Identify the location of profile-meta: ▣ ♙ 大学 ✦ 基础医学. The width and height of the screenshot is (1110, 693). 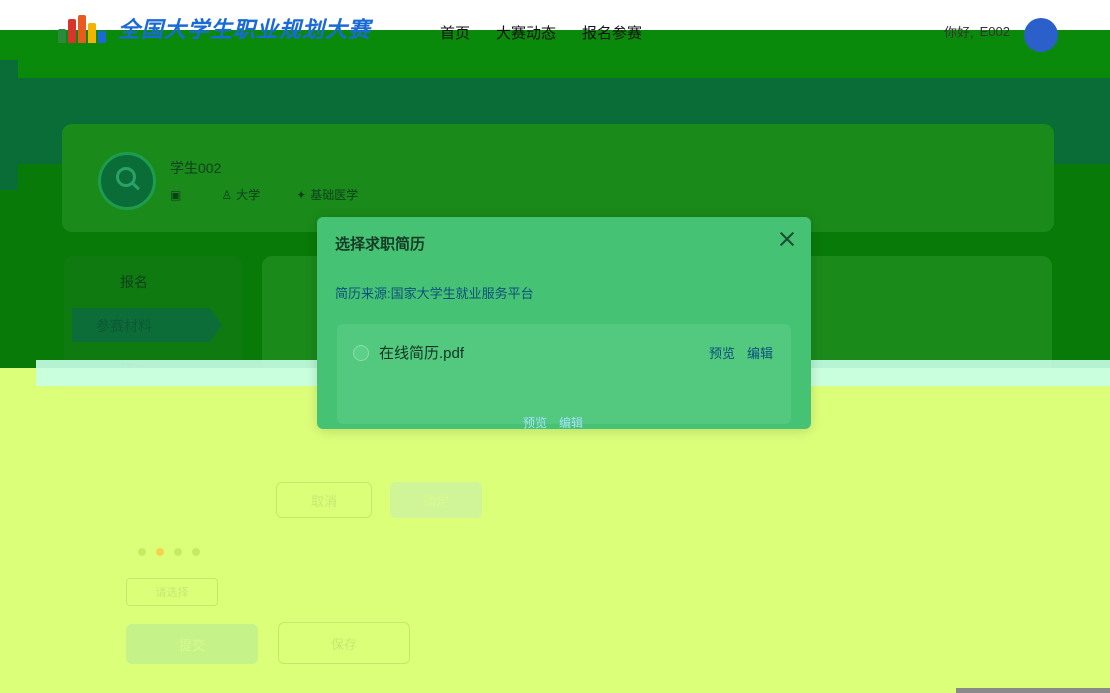
(264, 194).